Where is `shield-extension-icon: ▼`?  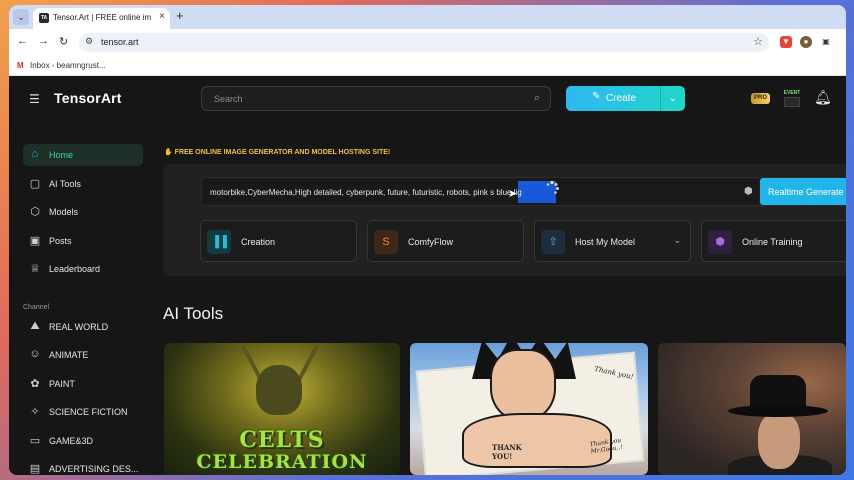
shield-extension-icon: ▼ is located at coordinates (786, 42).